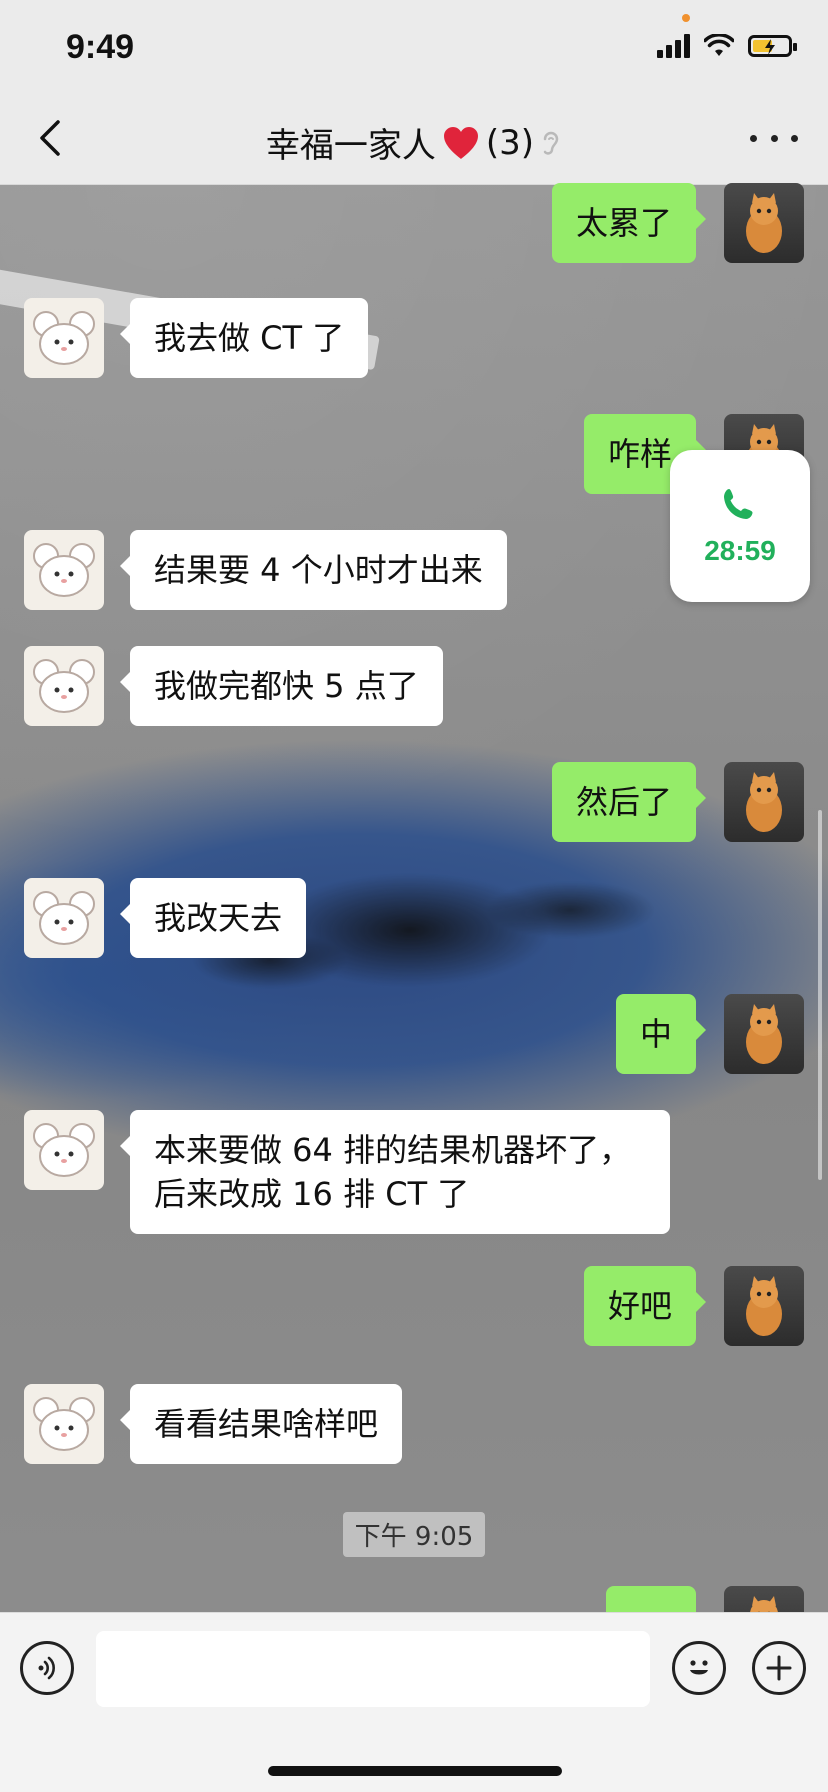 The width and height of the screenshot is (828, 1792). What do you see at coordinates (772, 46) in the screenshot?
I see `battery-charging-icon` at bounding box center [772, 46].